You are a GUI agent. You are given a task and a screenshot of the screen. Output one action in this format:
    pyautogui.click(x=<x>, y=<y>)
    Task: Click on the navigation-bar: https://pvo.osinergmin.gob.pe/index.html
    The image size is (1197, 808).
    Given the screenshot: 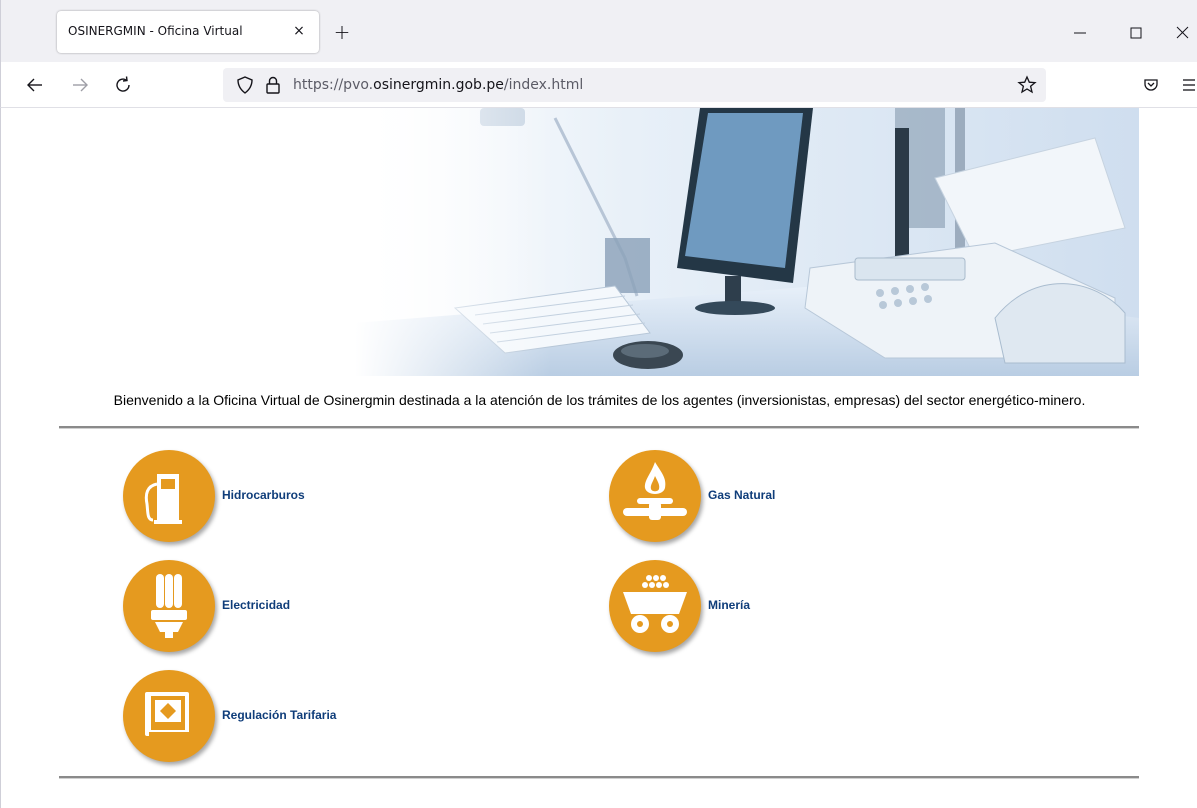 What is the action you would take?
    pyautogui.click(x=598, y=85)
    